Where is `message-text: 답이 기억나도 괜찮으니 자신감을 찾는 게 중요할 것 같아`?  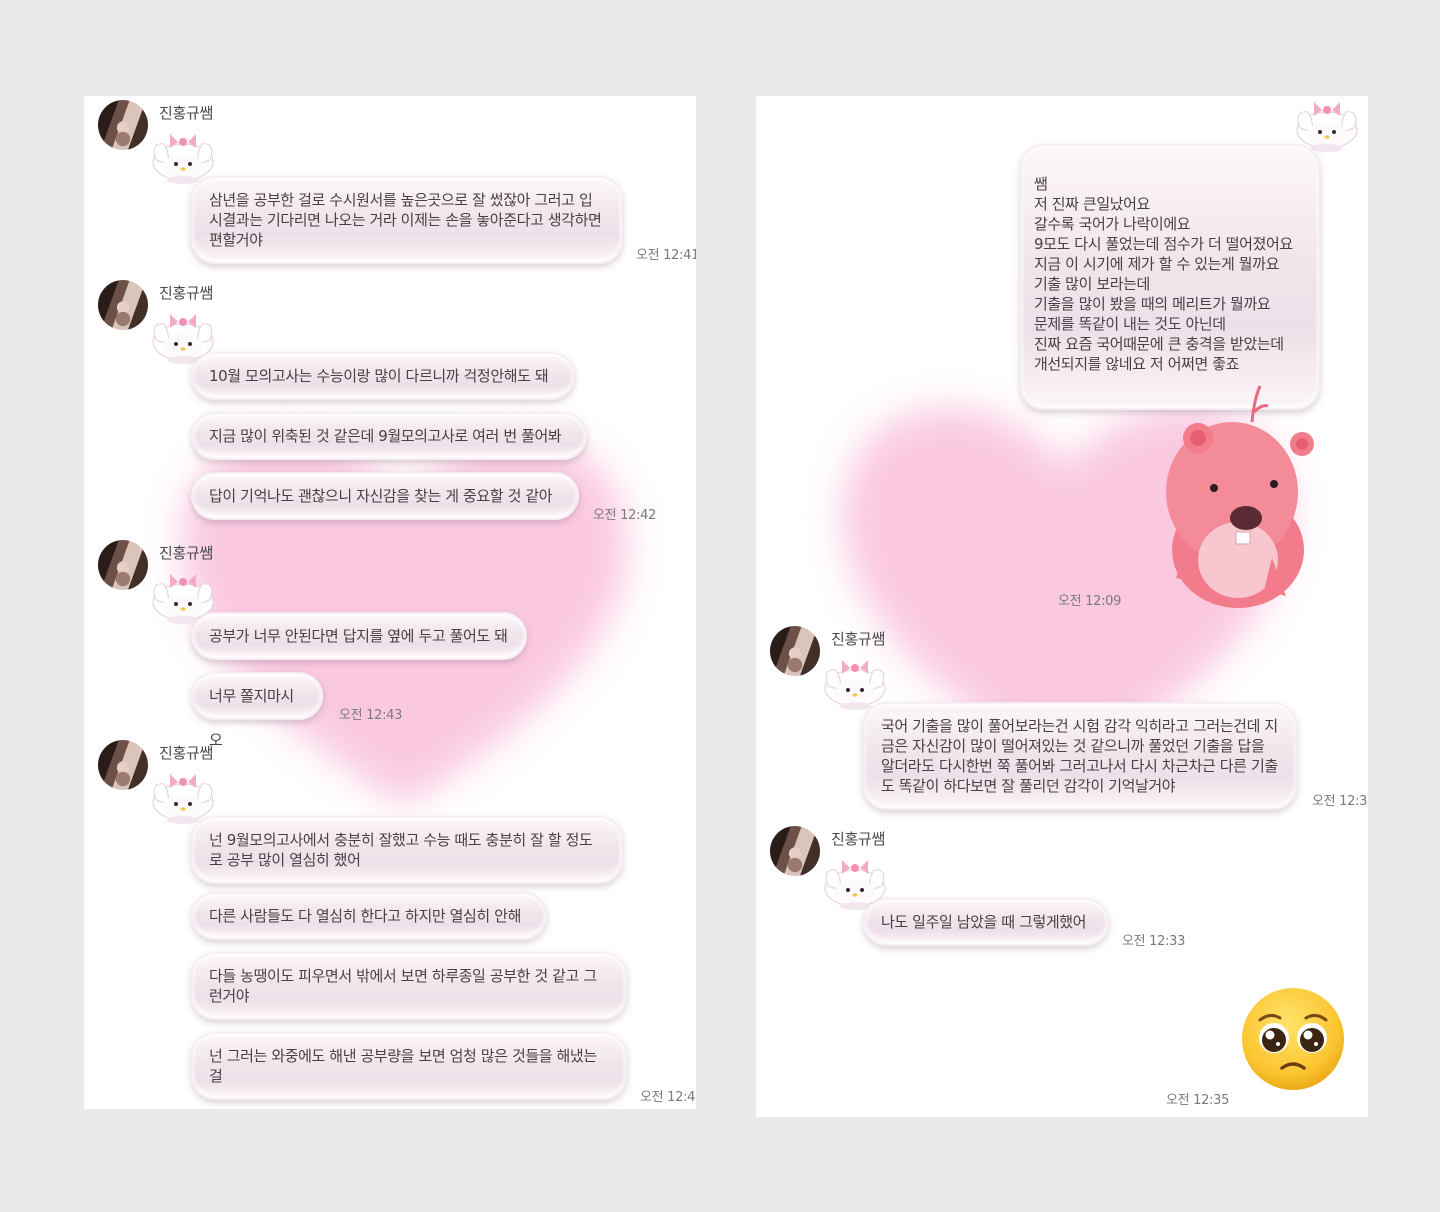 message-text: 답이 기억나도 괜찮으니 자신감을 찾는 게 중요할 것 같아 is located at coordinates (381, 496).